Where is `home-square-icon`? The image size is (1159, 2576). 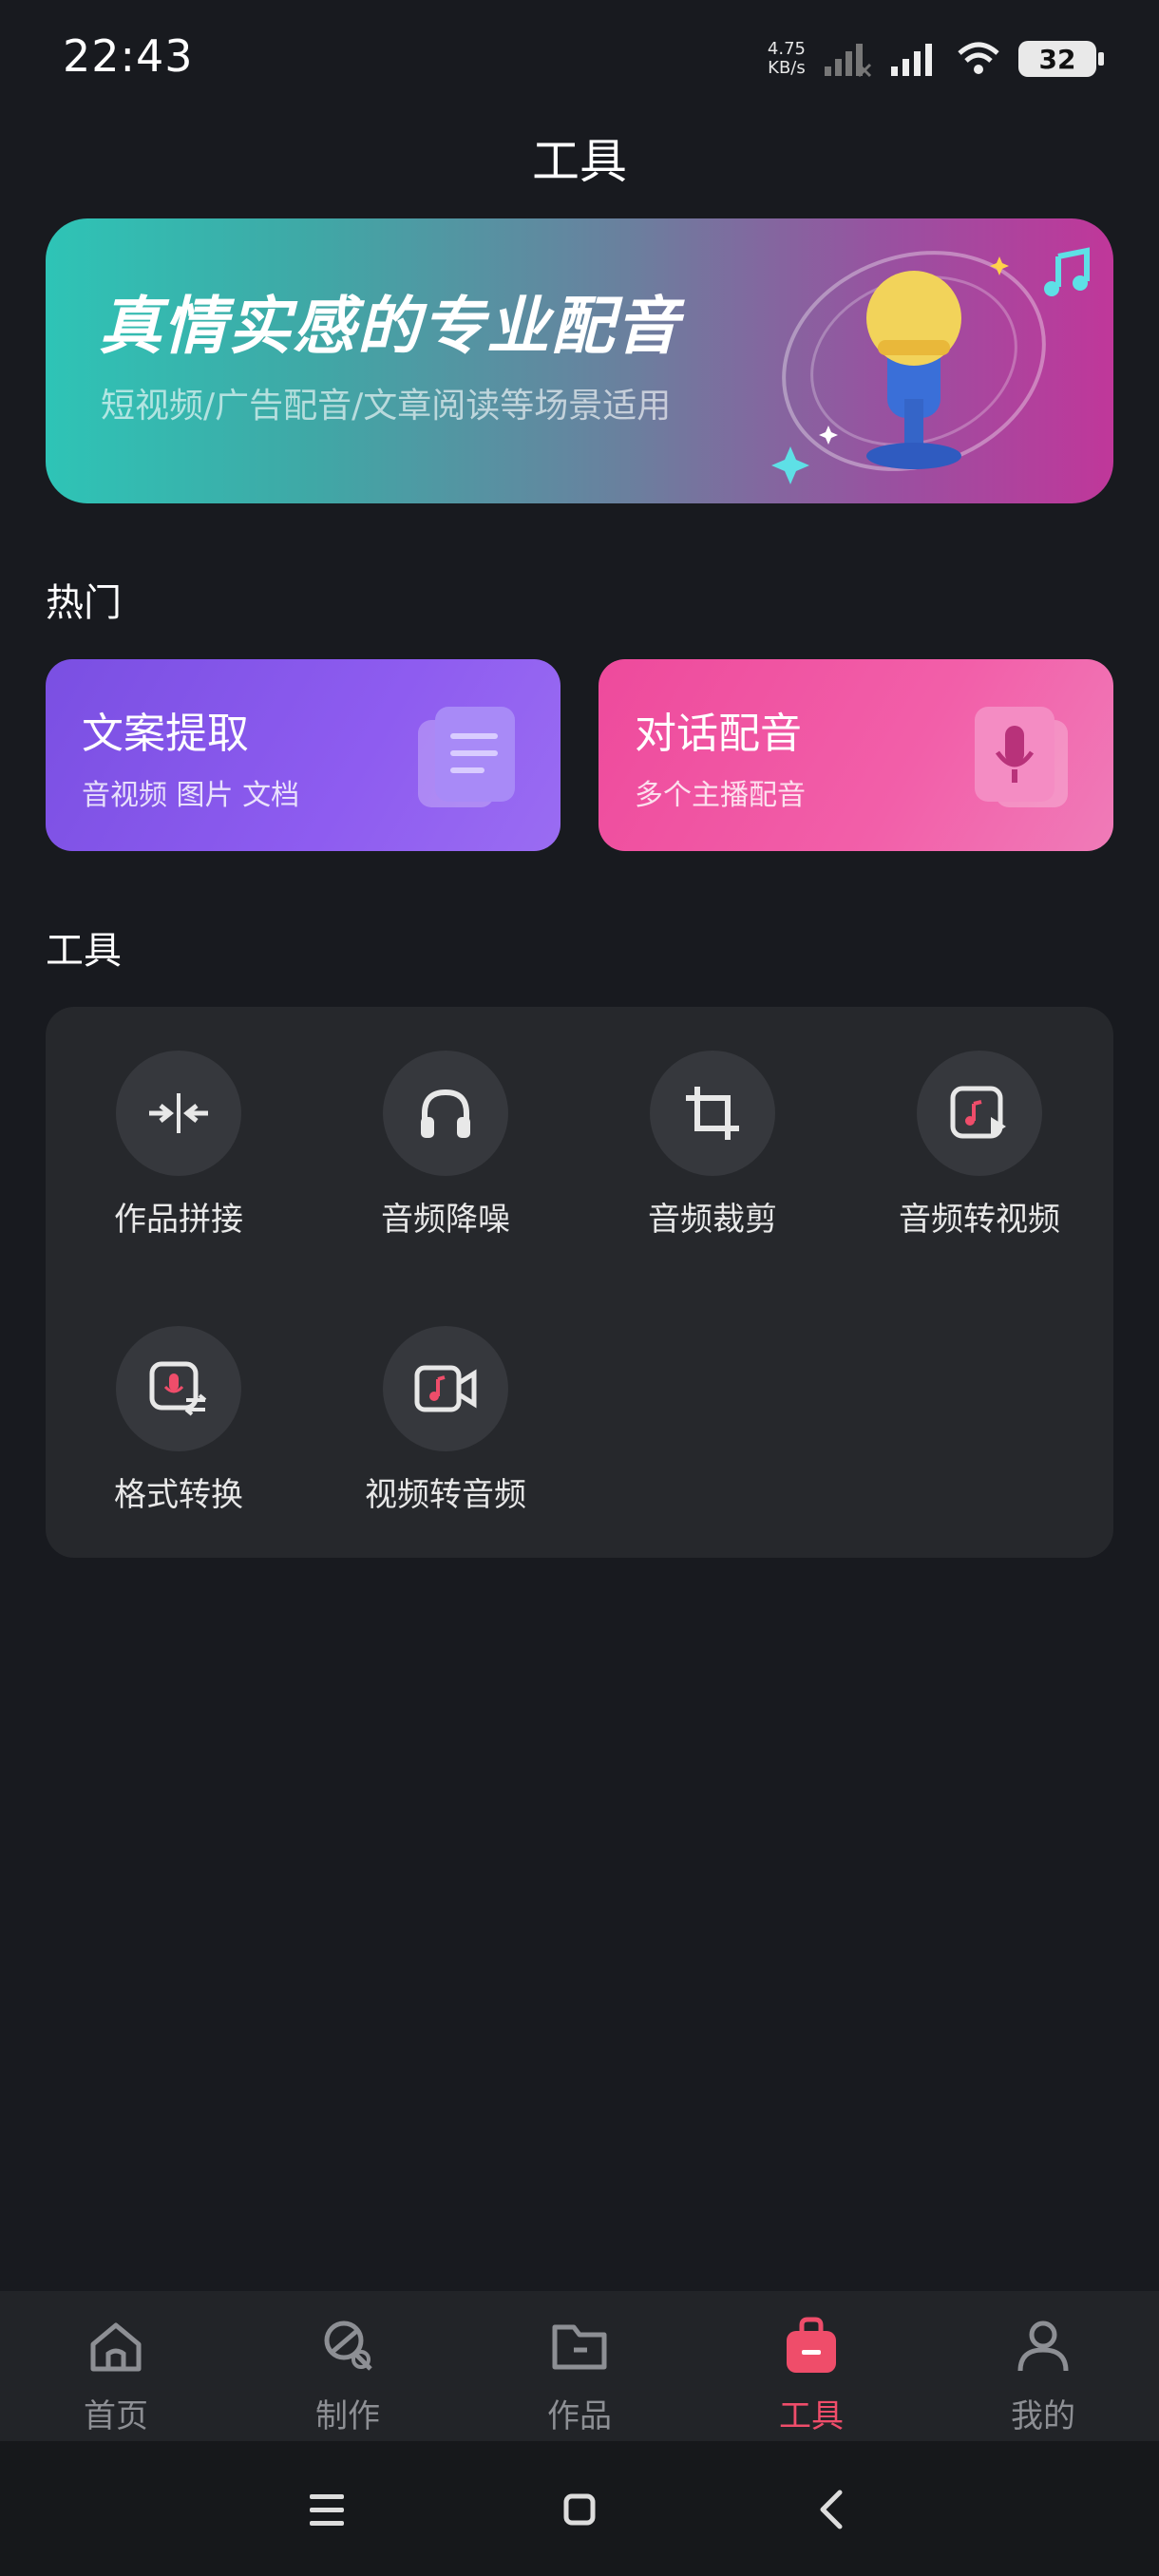
home-square-icon is located at coordinates (579, 2509).